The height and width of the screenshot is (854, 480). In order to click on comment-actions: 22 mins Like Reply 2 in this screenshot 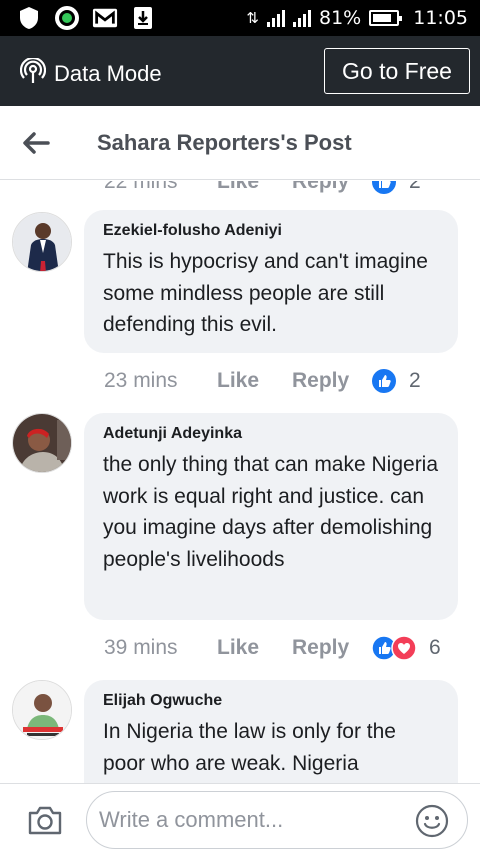, I will do `click(262, 189)`.